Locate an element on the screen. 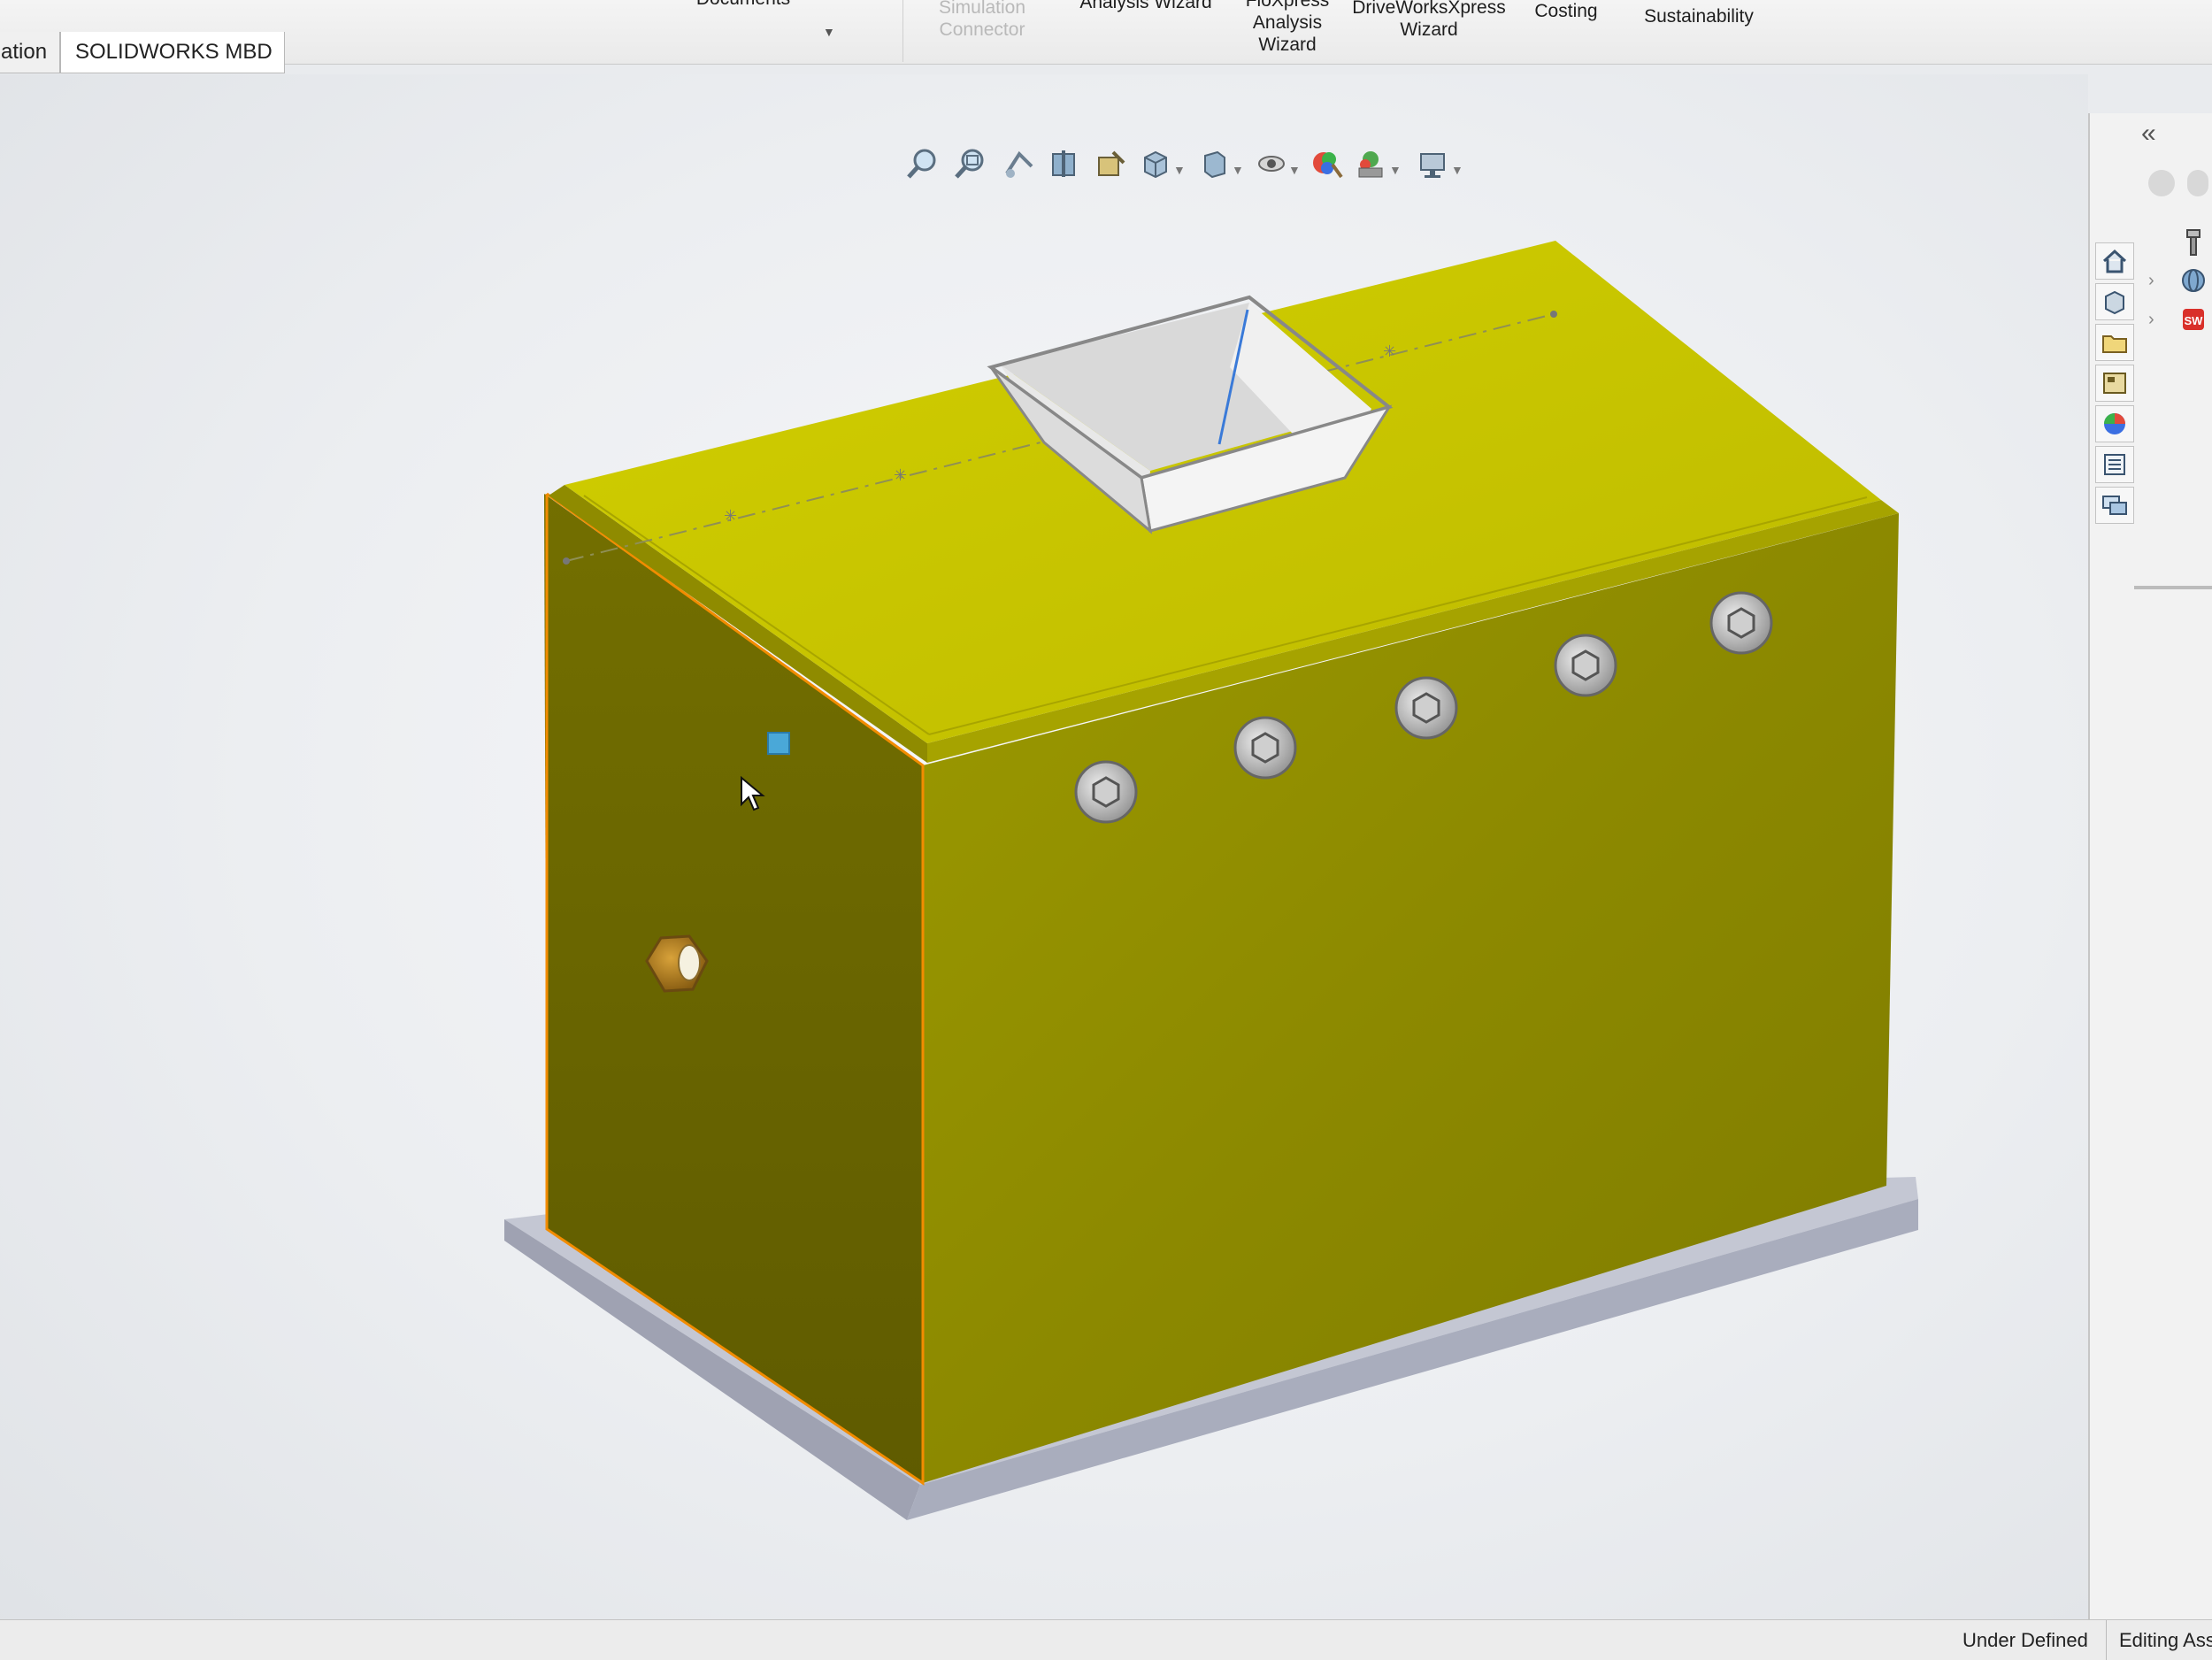  costing-label: Costing is located at coordinates (1566, 11).